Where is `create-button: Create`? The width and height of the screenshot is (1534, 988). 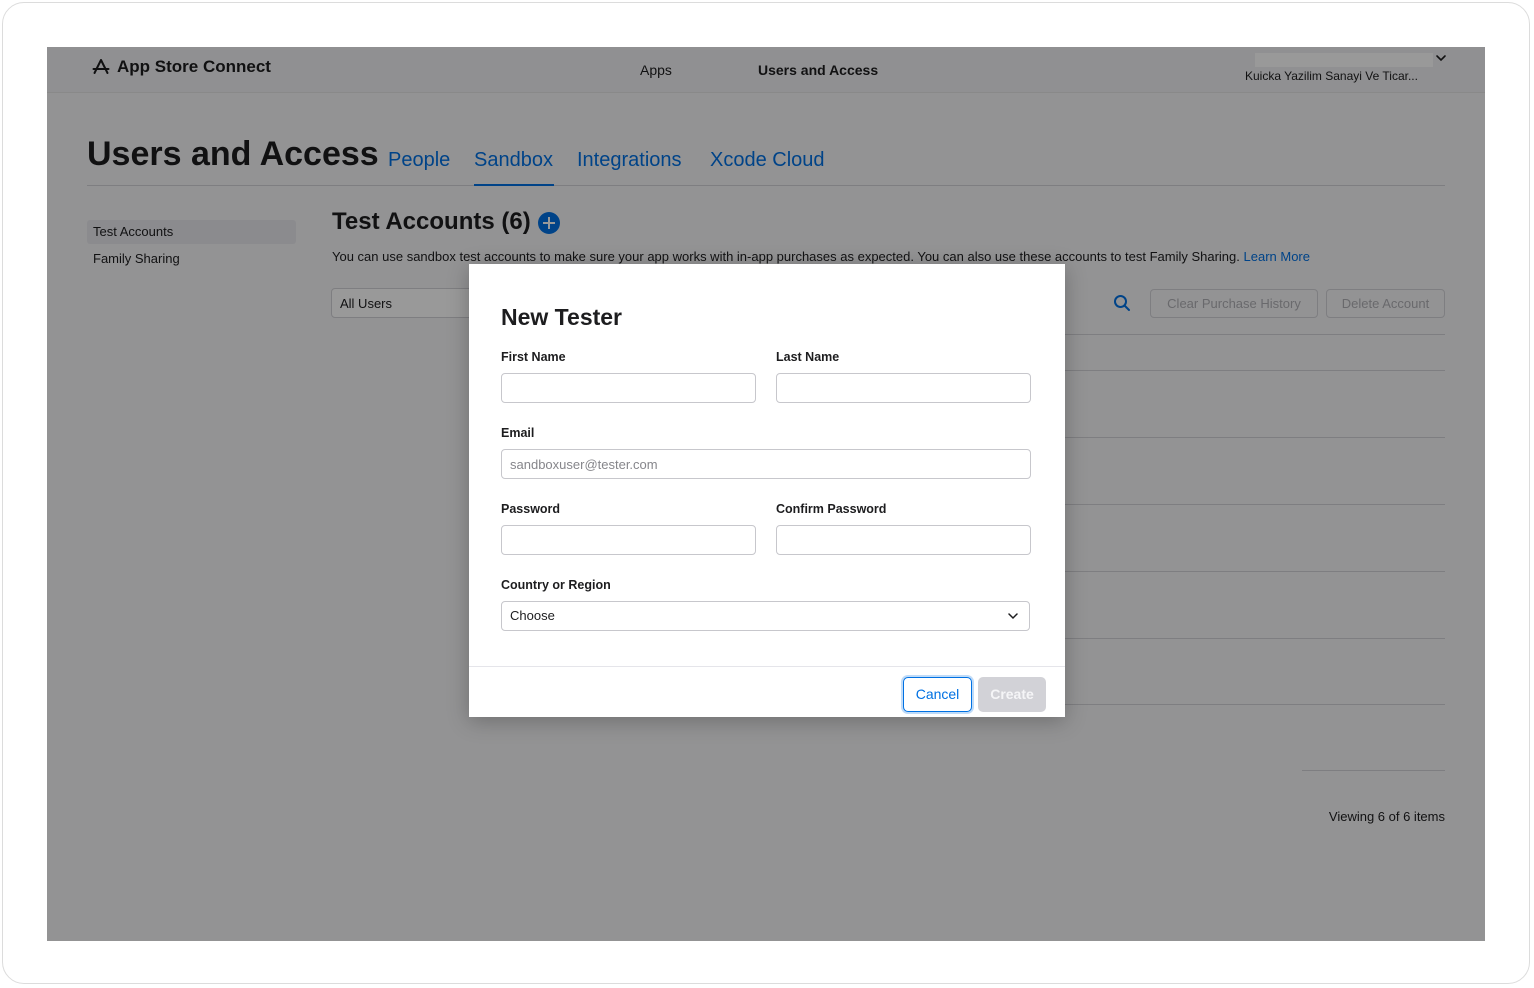
create-button: Create is located at coordinates (1012, 694).